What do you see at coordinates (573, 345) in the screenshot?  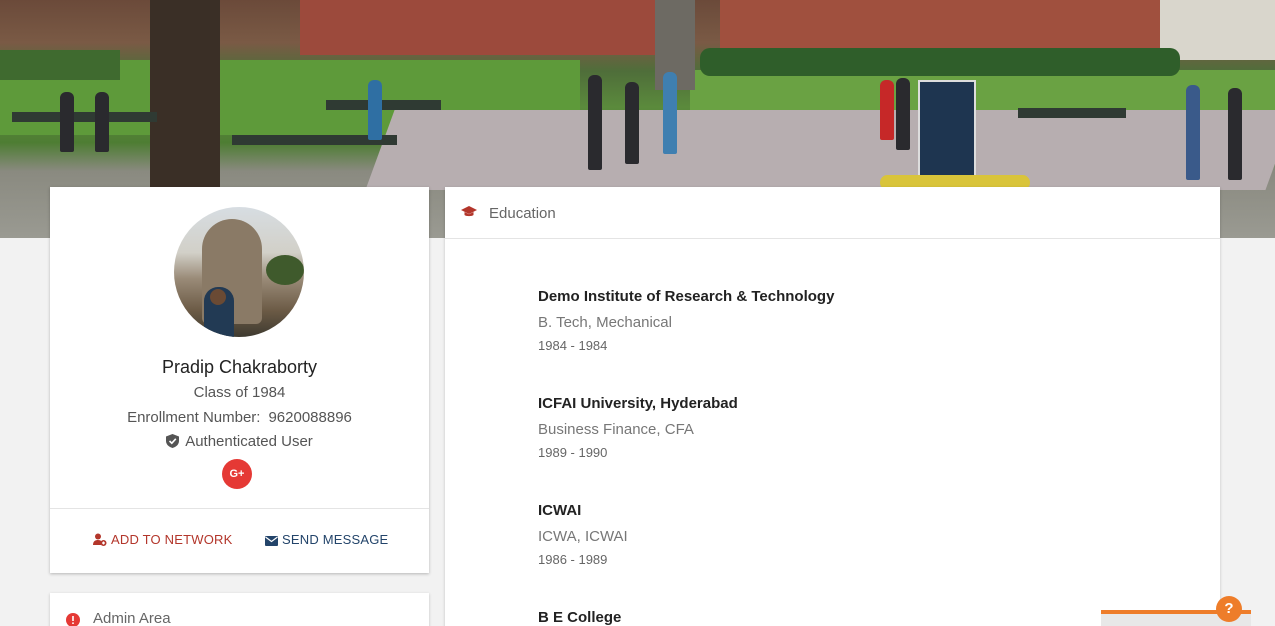 I see `years: 1984 - 1984` at bounding box center [573, 345].